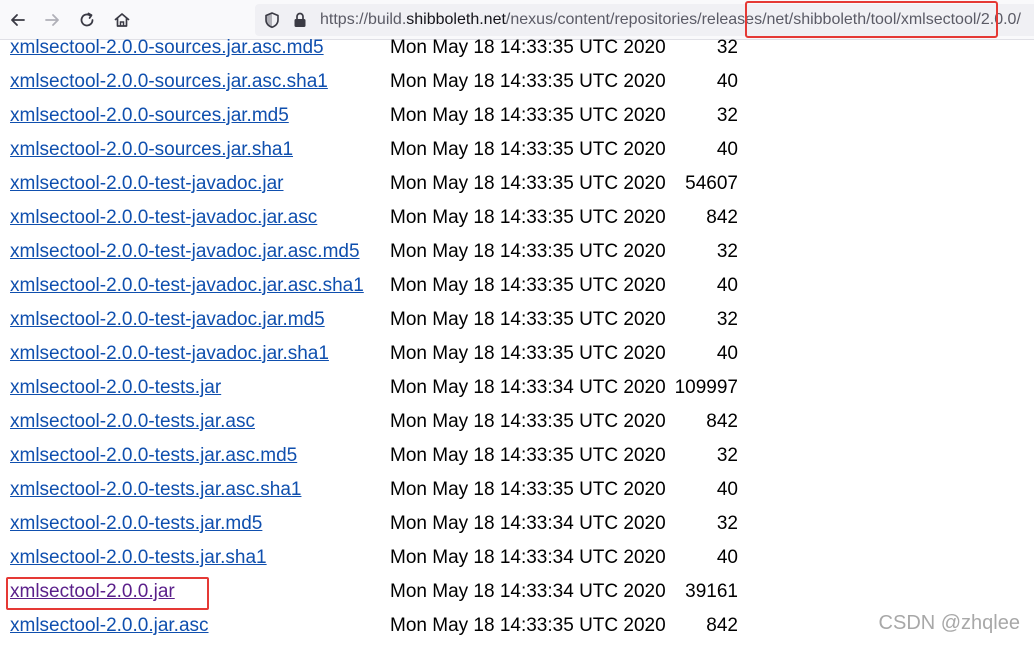 This screenshot has height=645, width=1034. Describe the element at coordinates (167, 48) in the screenshot. I see `file-link: xmlsectool-2.0.0-sources.jar.asc.md5` at that location.